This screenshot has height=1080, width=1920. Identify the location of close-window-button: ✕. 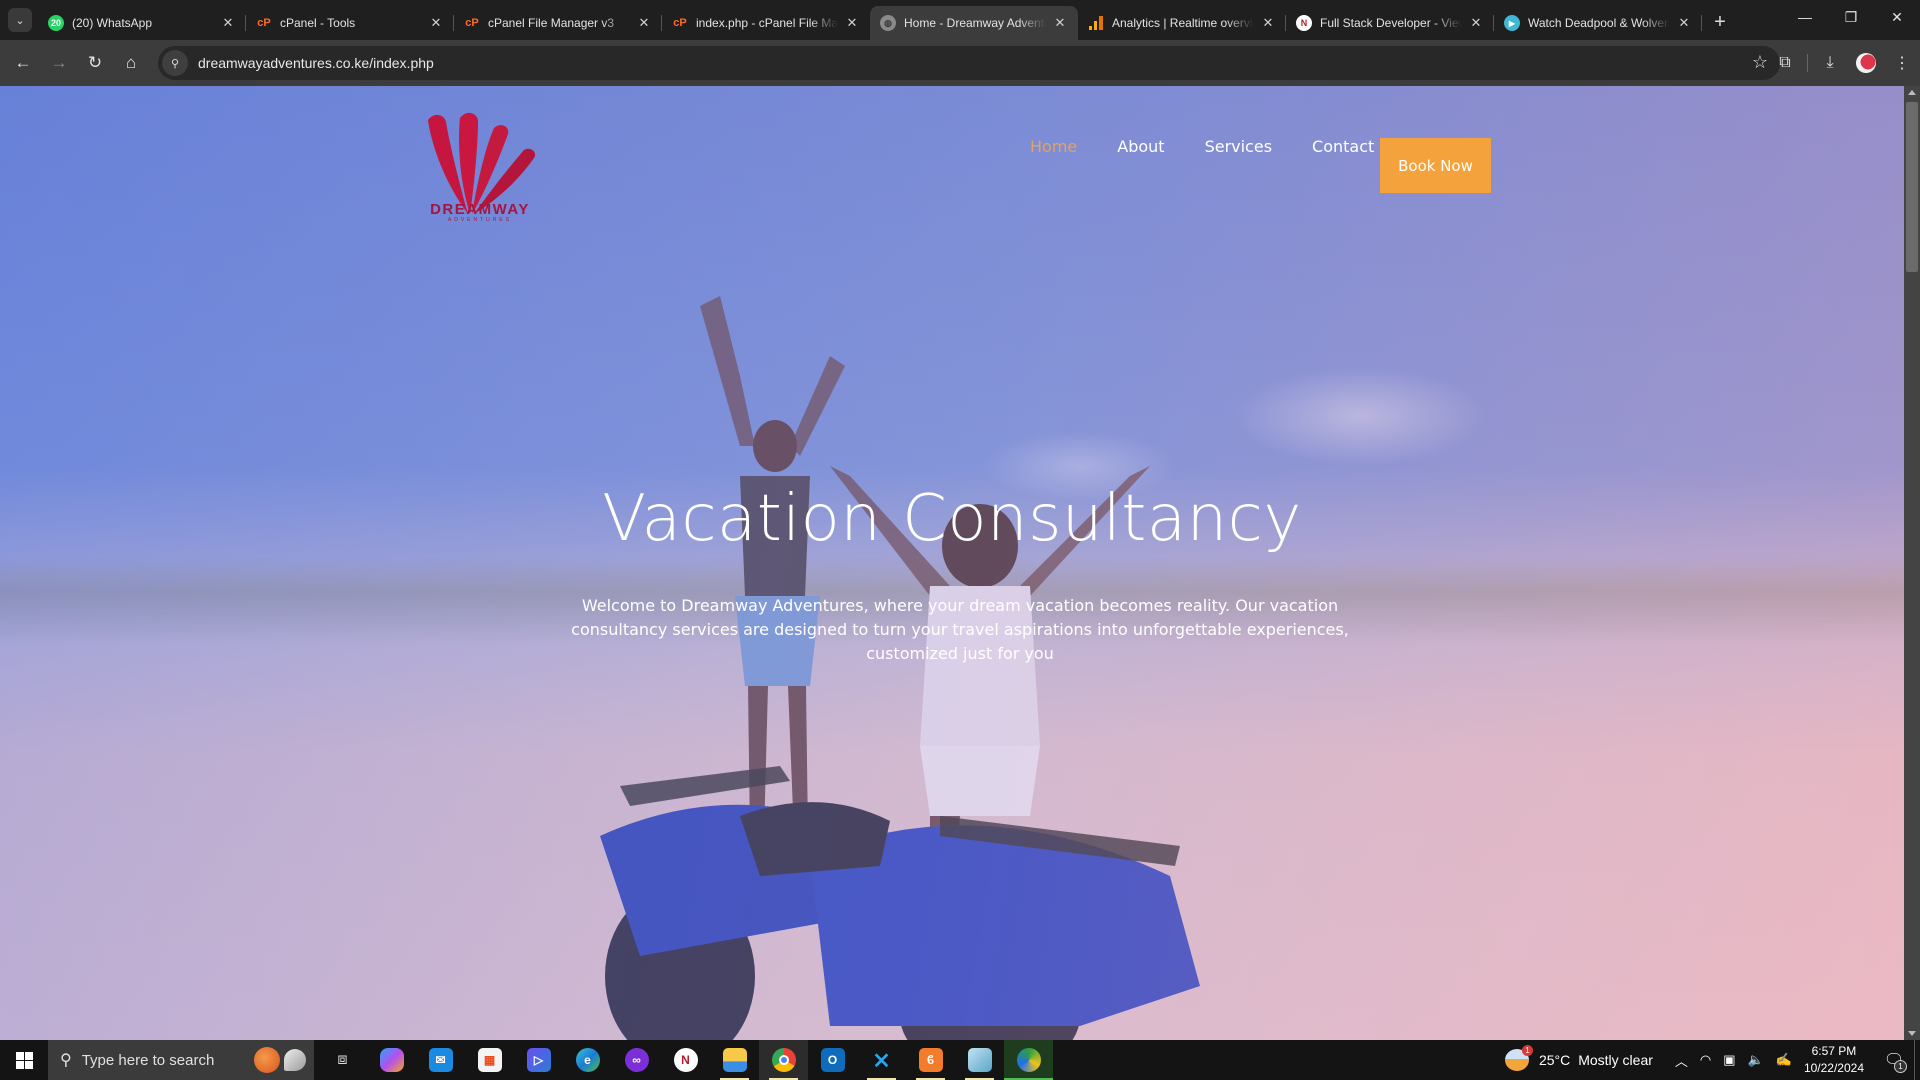
(1897, 17).